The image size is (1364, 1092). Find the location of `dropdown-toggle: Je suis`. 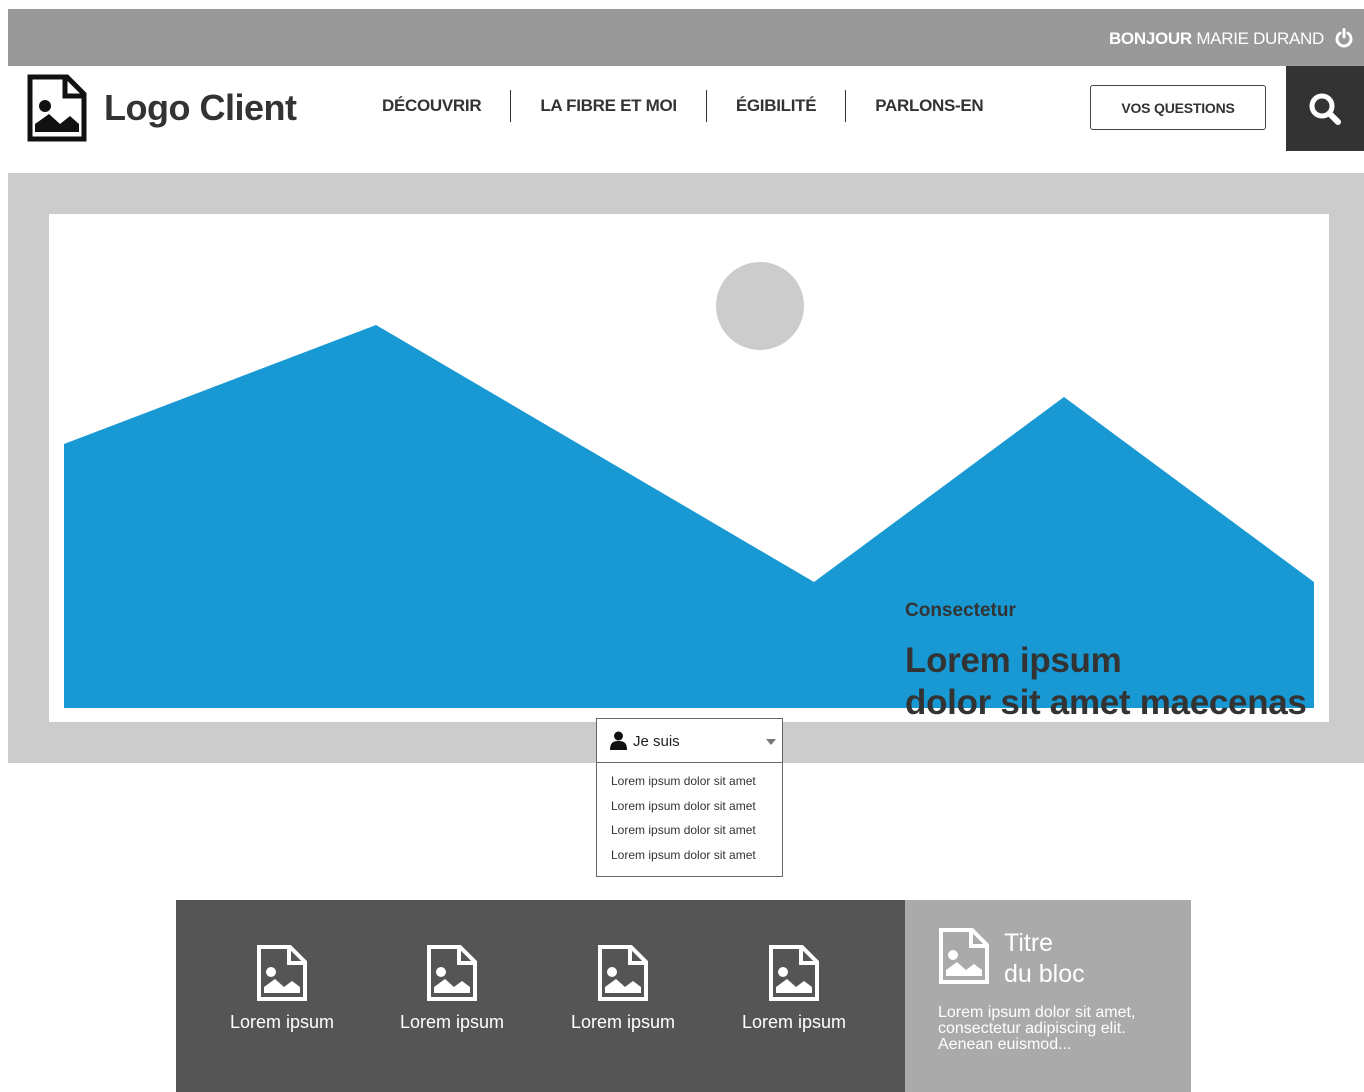

dropdown-toggle: Je suis is located at coordinates (689, 741).